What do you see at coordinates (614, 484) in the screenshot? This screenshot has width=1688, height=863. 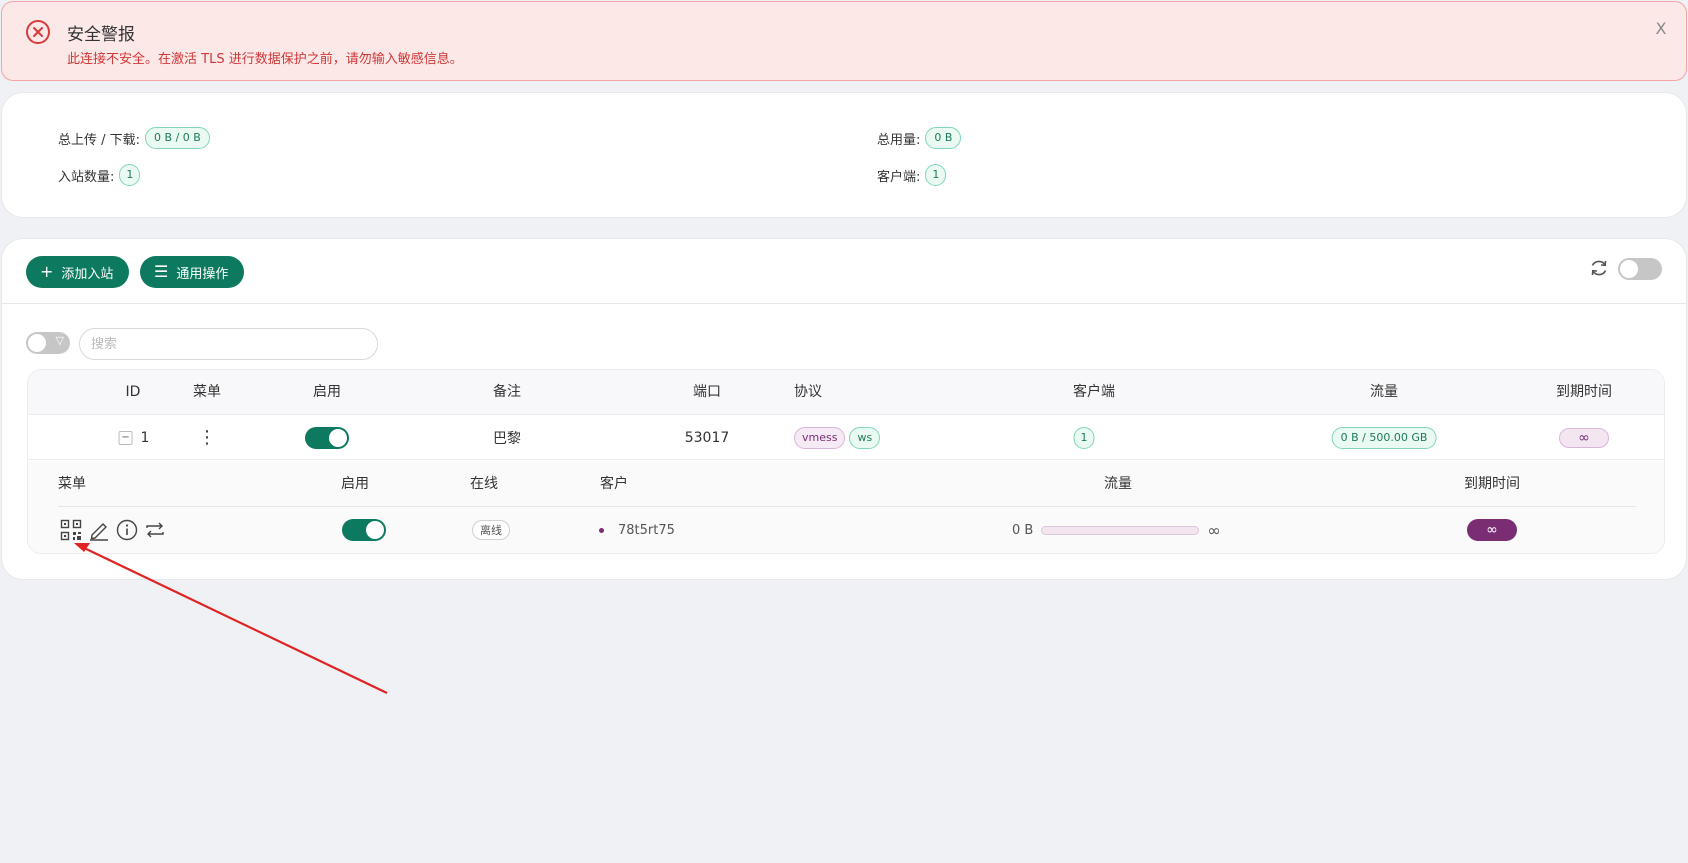 I see `clients-header-client: 客户` at bounding box center [614, 484].